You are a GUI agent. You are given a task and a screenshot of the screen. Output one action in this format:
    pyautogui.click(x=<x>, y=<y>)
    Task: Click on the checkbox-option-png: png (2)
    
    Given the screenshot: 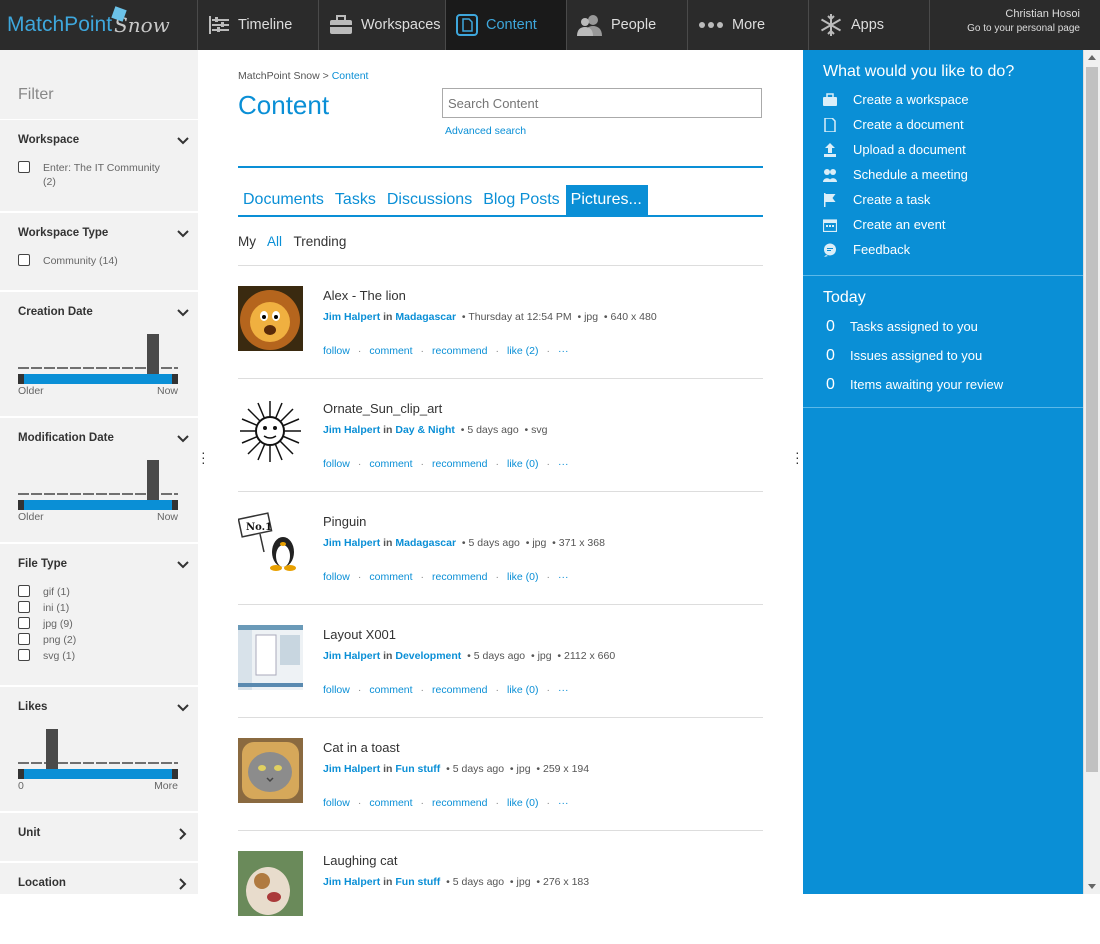 What is the action you would take?
    pyautogui.click(x=104, y=640)
    